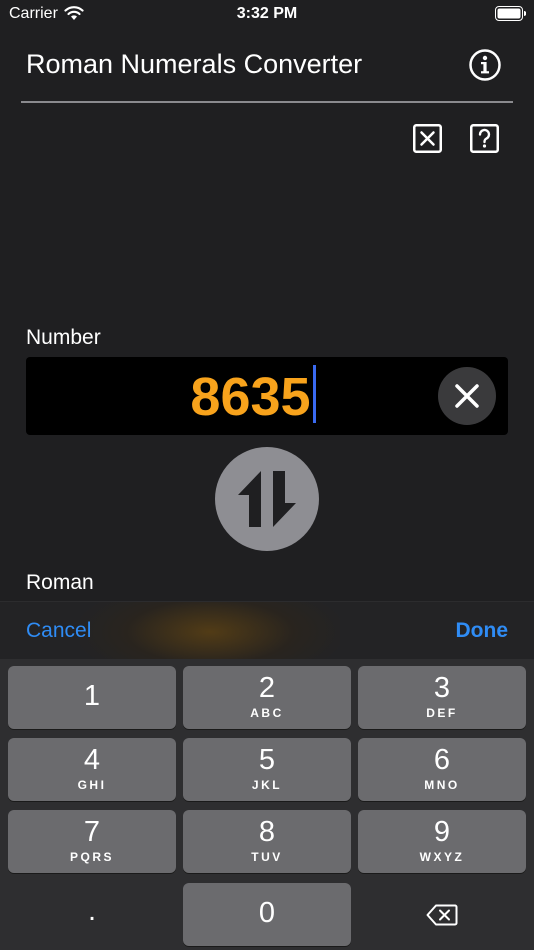  I want to click on number-label: Number, so click(63, 337).